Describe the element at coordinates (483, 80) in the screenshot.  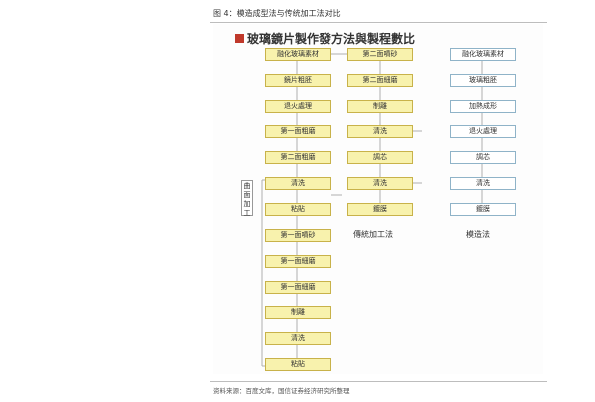
I see `col3-step-2: 玻璃粗胚` at that location.